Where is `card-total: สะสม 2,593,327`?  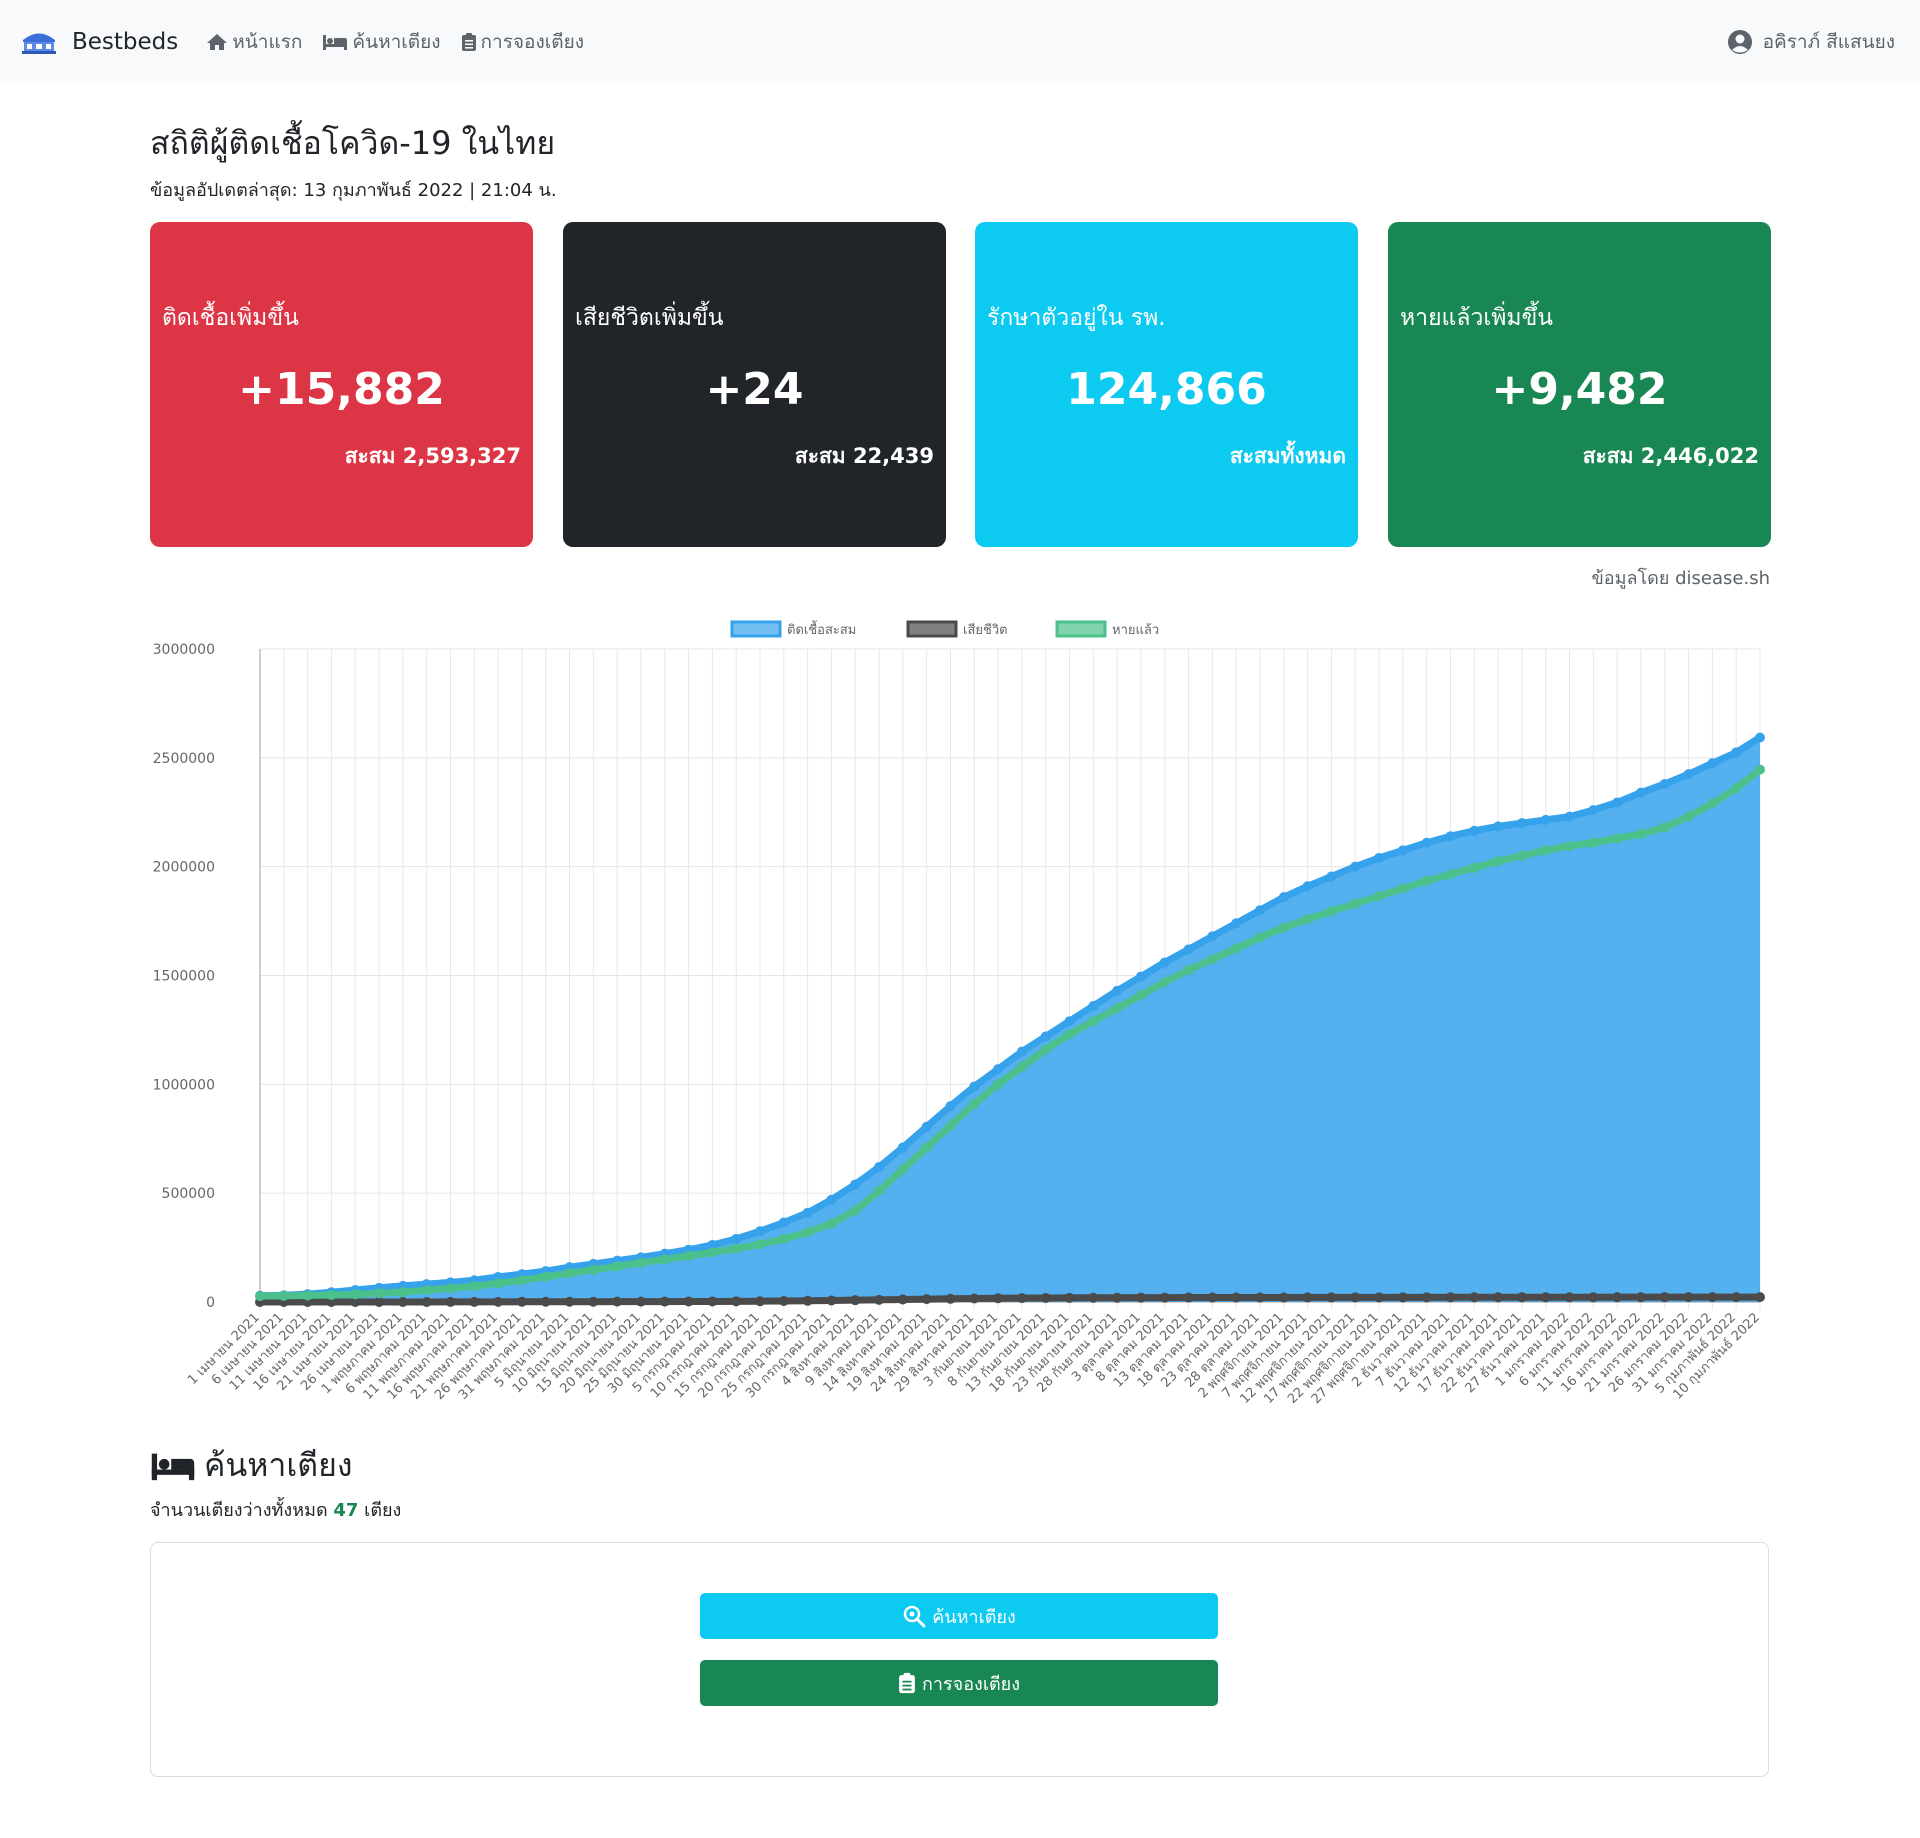 card-total: สะสม 2,593,327 is located at coordinates (432, 456).